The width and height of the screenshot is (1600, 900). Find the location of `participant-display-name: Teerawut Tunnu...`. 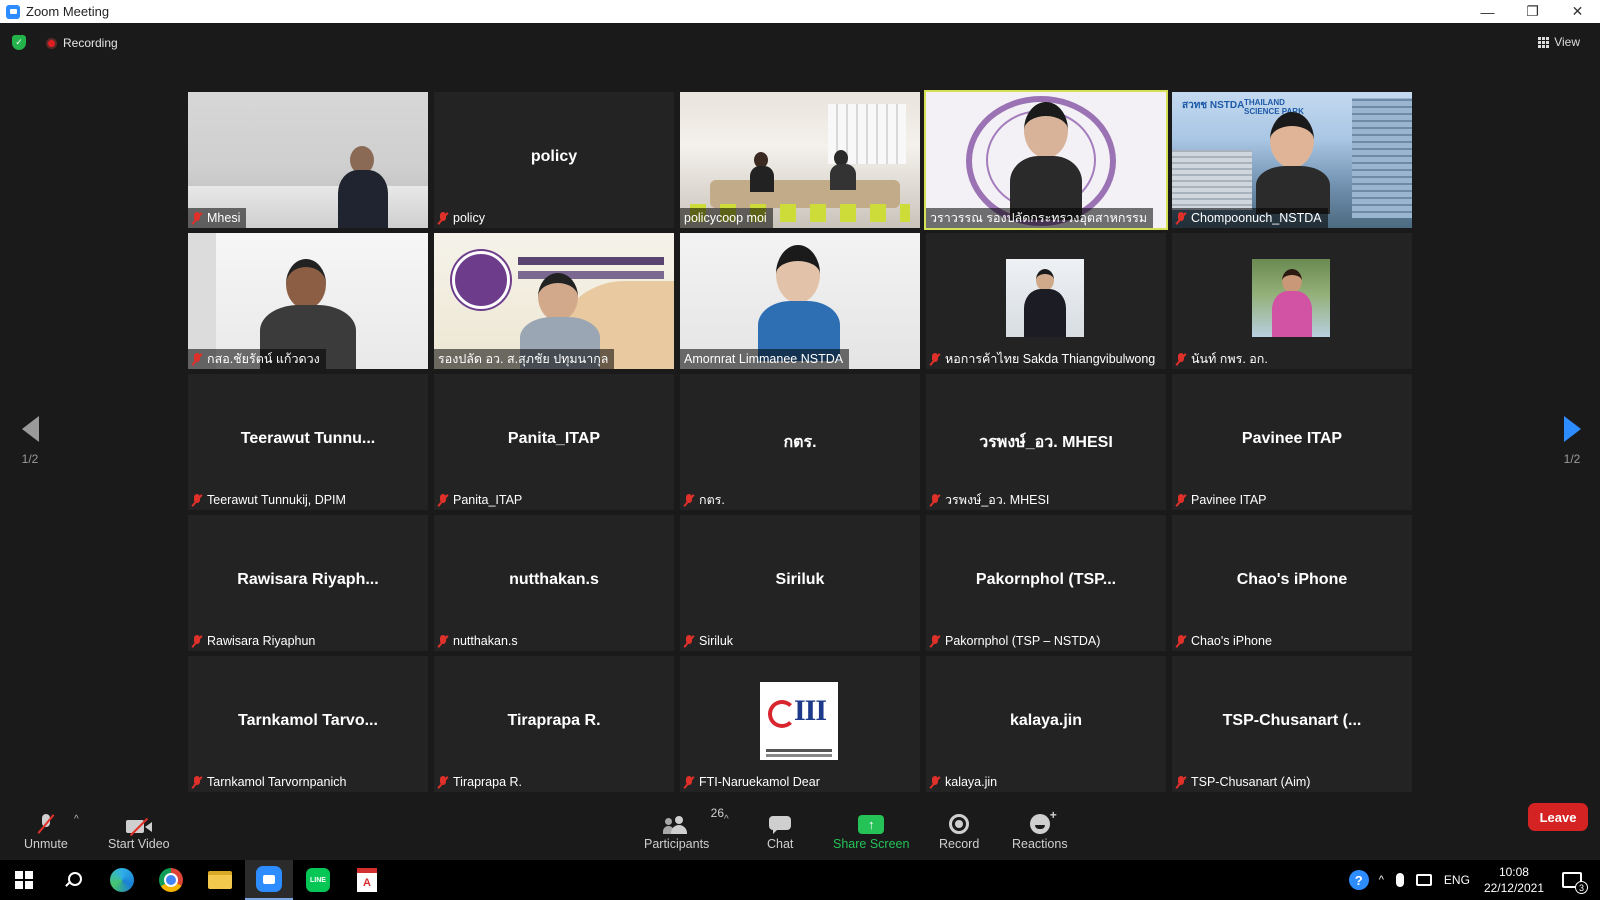

participant-display-name: Teerawut Tunnu... is located at coordinates (308, 438).